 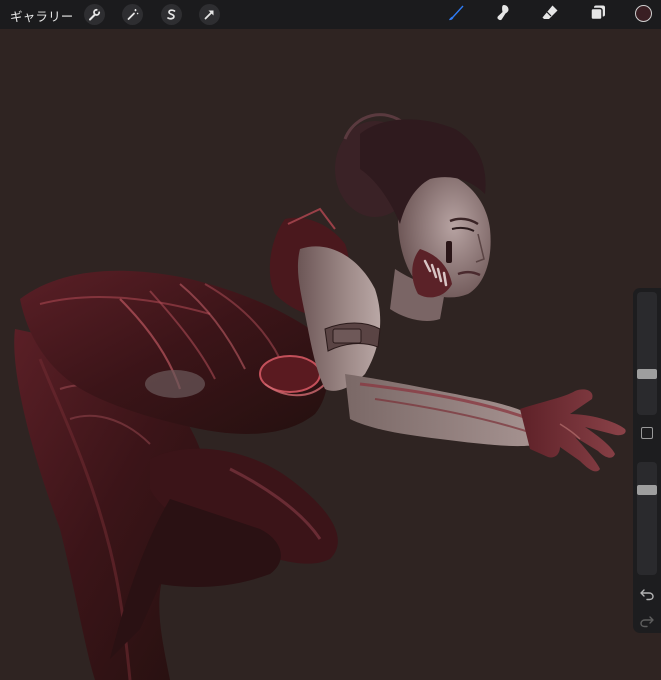 I want to click on transform-icon, so click(x=209, y=14).